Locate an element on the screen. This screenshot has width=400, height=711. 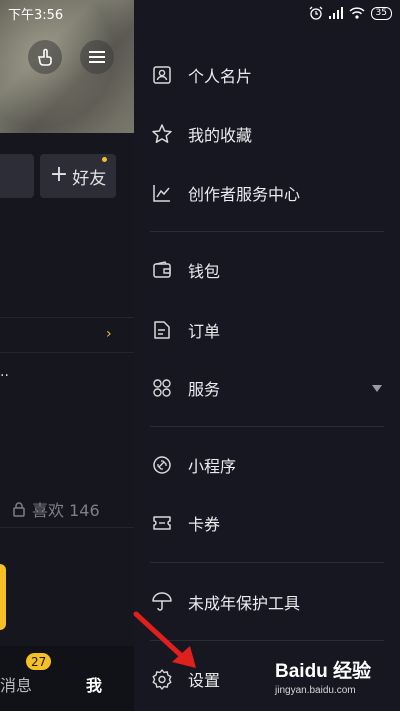
watermark: Baidu 经验 jingyan.baidu.com is located at coordinates (334, 676).